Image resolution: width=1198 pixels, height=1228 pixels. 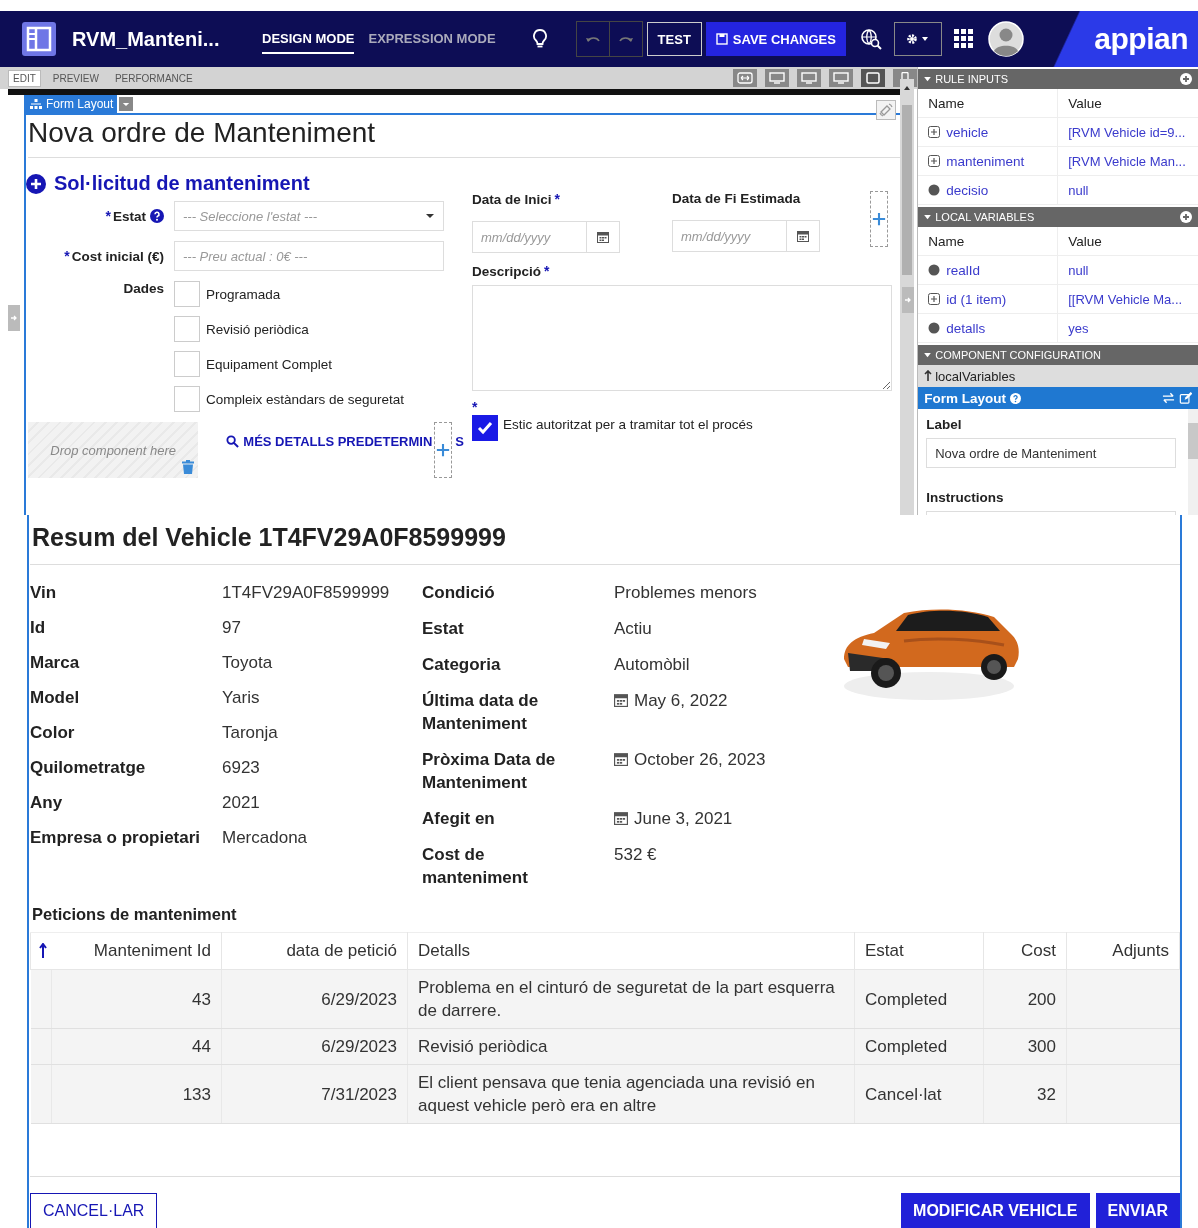 I want to click on variable-name: vehicle, so click(x=967, y=132).